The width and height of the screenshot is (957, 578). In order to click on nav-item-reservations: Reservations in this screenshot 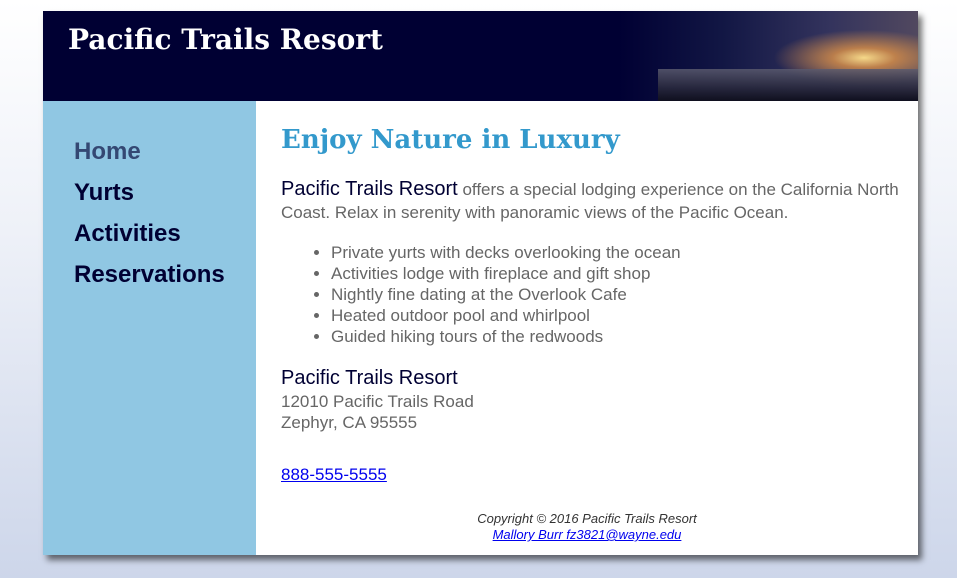, I will do `click(165, 274)`.